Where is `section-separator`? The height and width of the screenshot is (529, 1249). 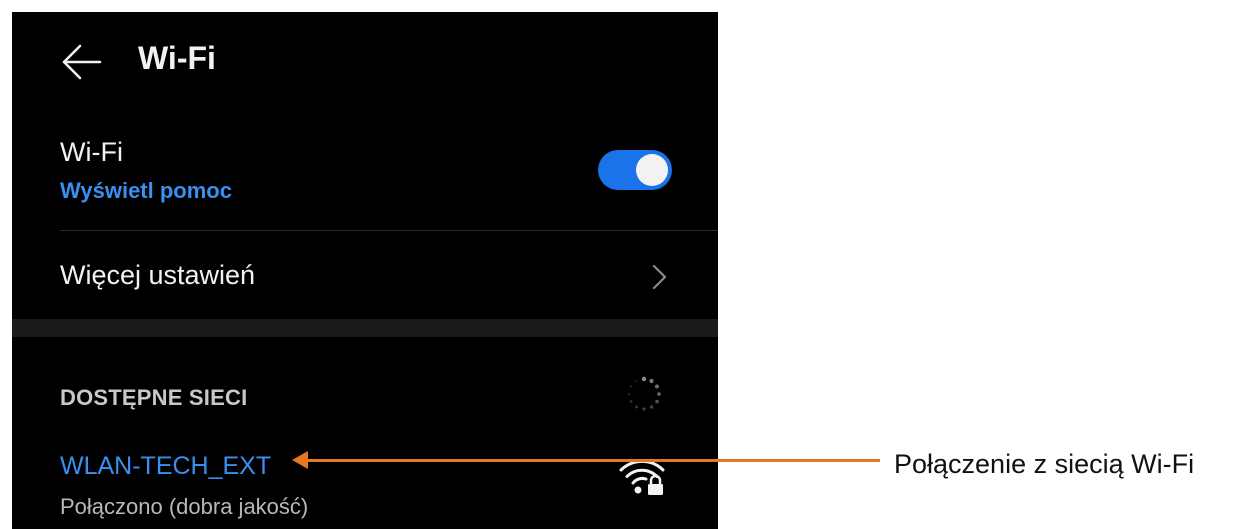 section-separator is located at coordinates (365, 328).